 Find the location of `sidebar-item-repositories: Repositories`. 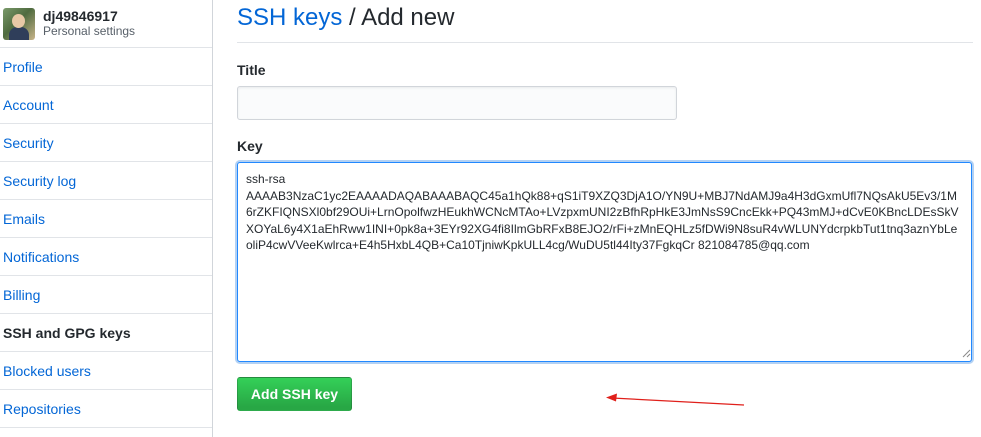

sidebar-item-repositories: Repositories is located at coordinates (106, 409).